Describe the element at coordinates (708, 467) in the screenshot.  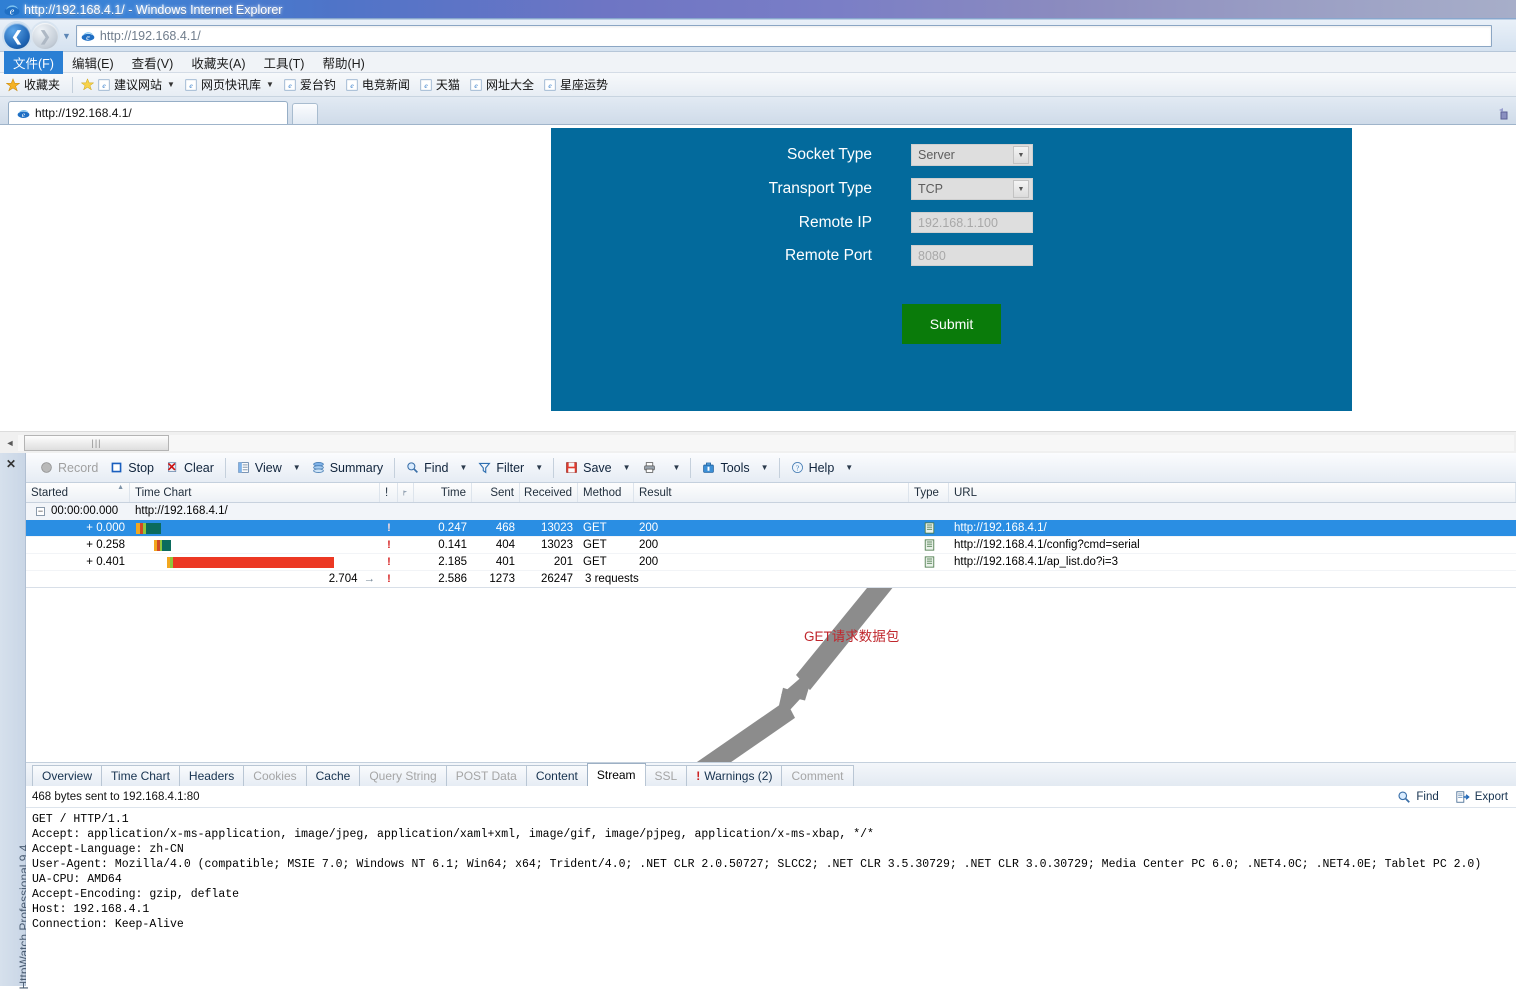
I see `toolbox-icon` at that location.